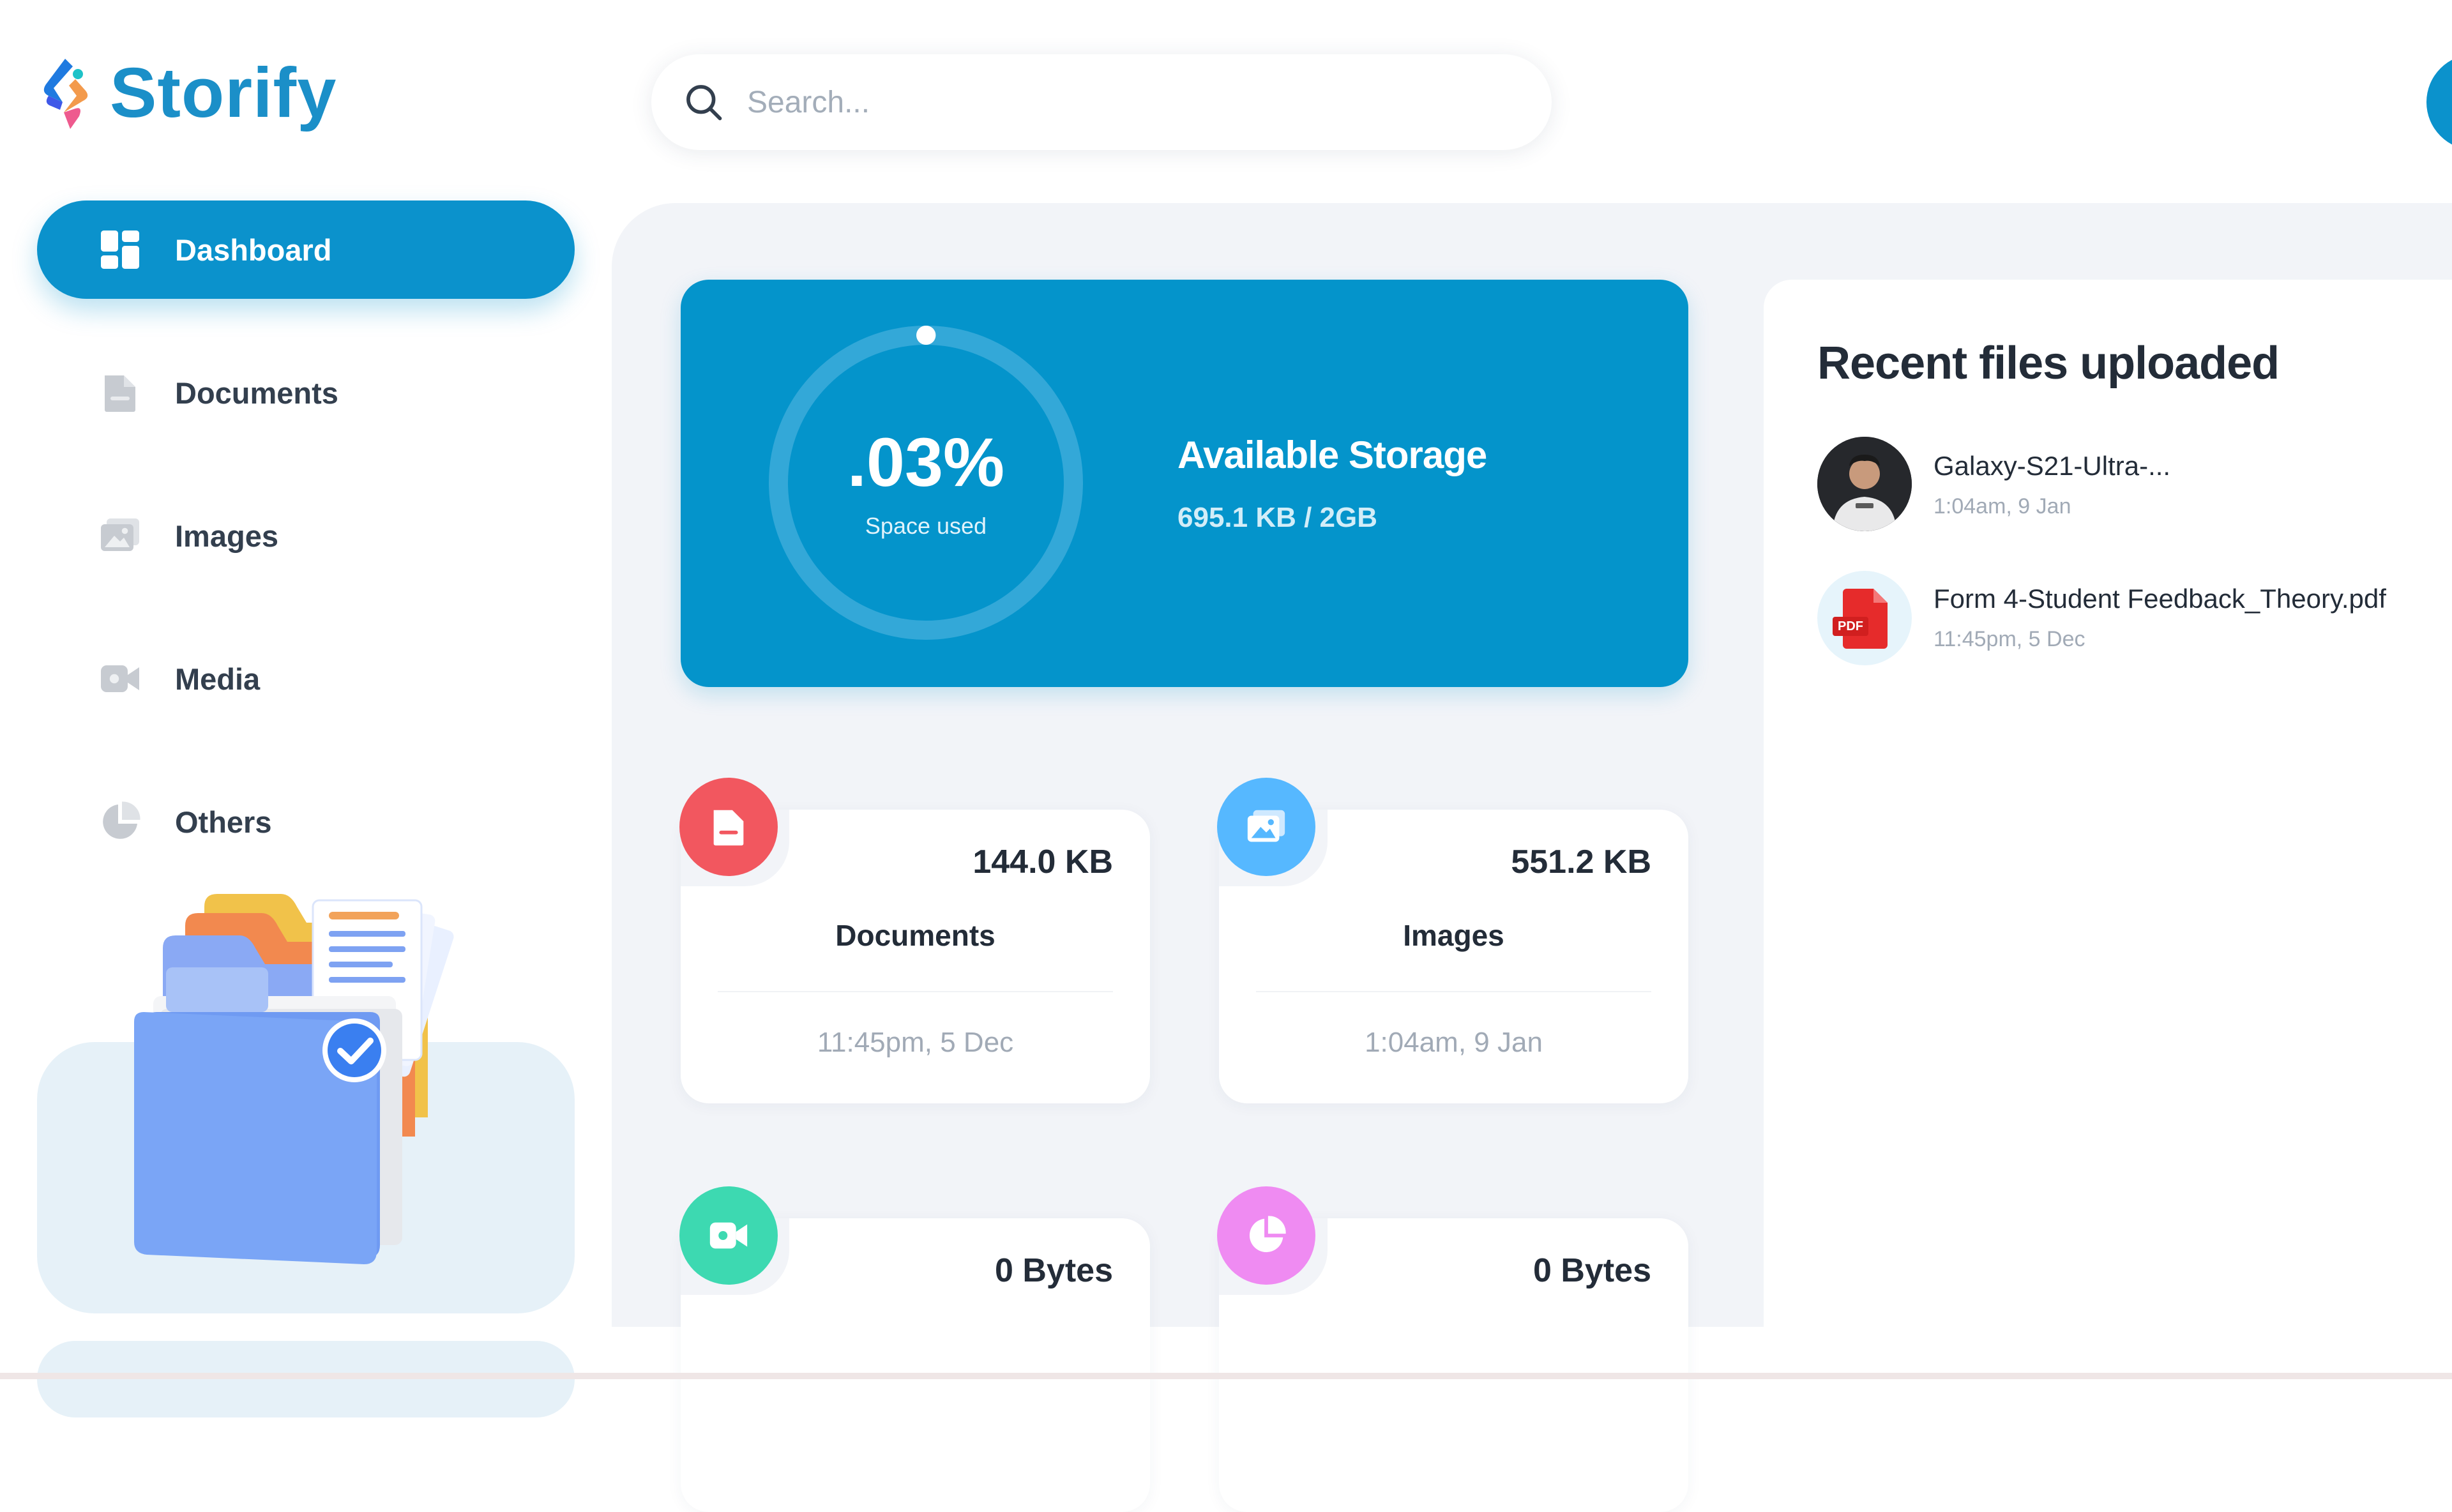 This screenshot has width=2452, height=1512. I want to click on user-photo-icon, so click(1865, 484).